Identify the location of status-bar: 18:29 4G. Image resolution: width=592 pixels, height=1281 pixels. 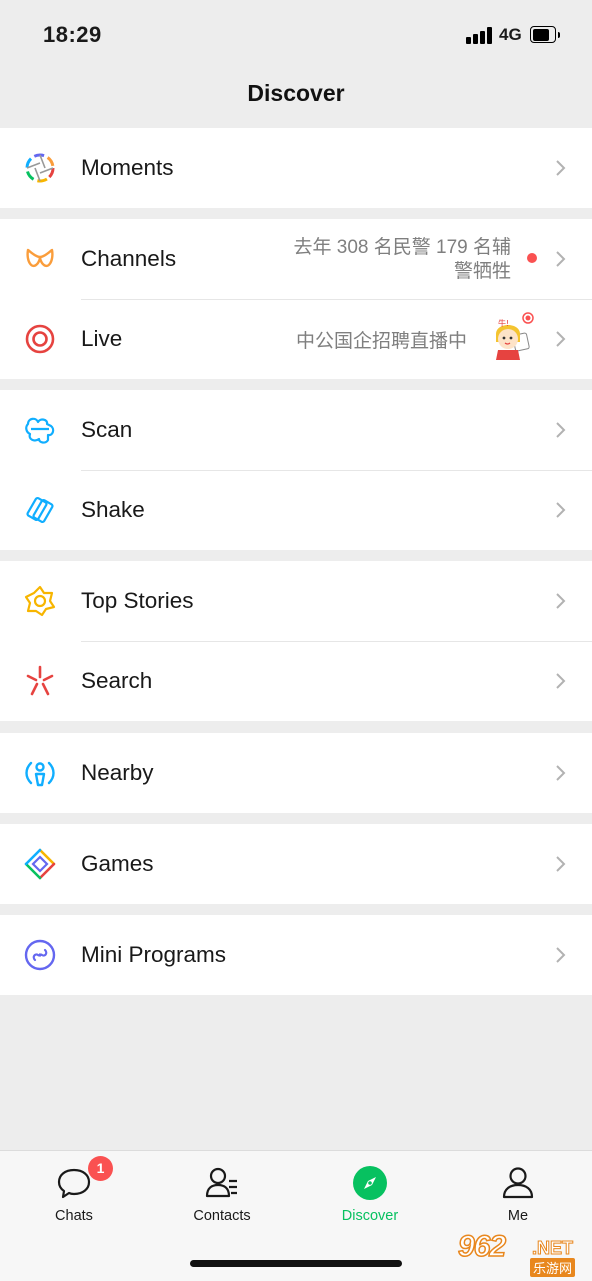
(296, 33).